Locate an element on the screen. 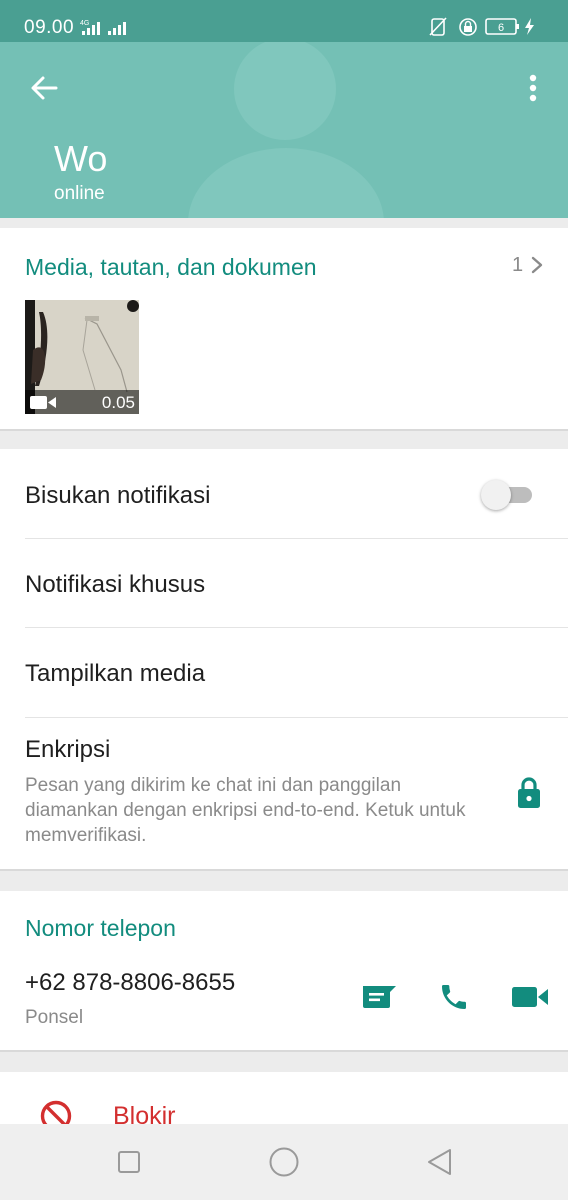 This screenshot has height=1200, width=568. phone-icon is located at coordinates (454, 997).